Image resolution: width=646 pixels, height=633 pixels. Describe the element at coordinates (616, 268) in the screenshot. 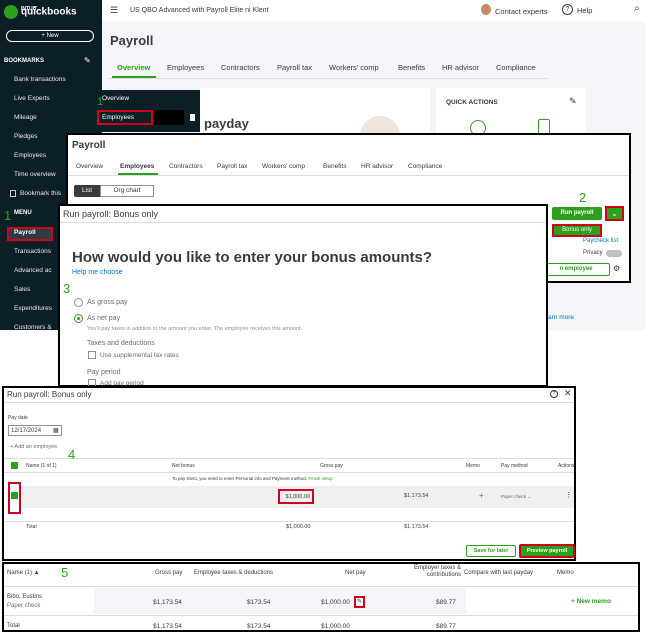

I see `settings-gear-icon: ⚙` at that location.